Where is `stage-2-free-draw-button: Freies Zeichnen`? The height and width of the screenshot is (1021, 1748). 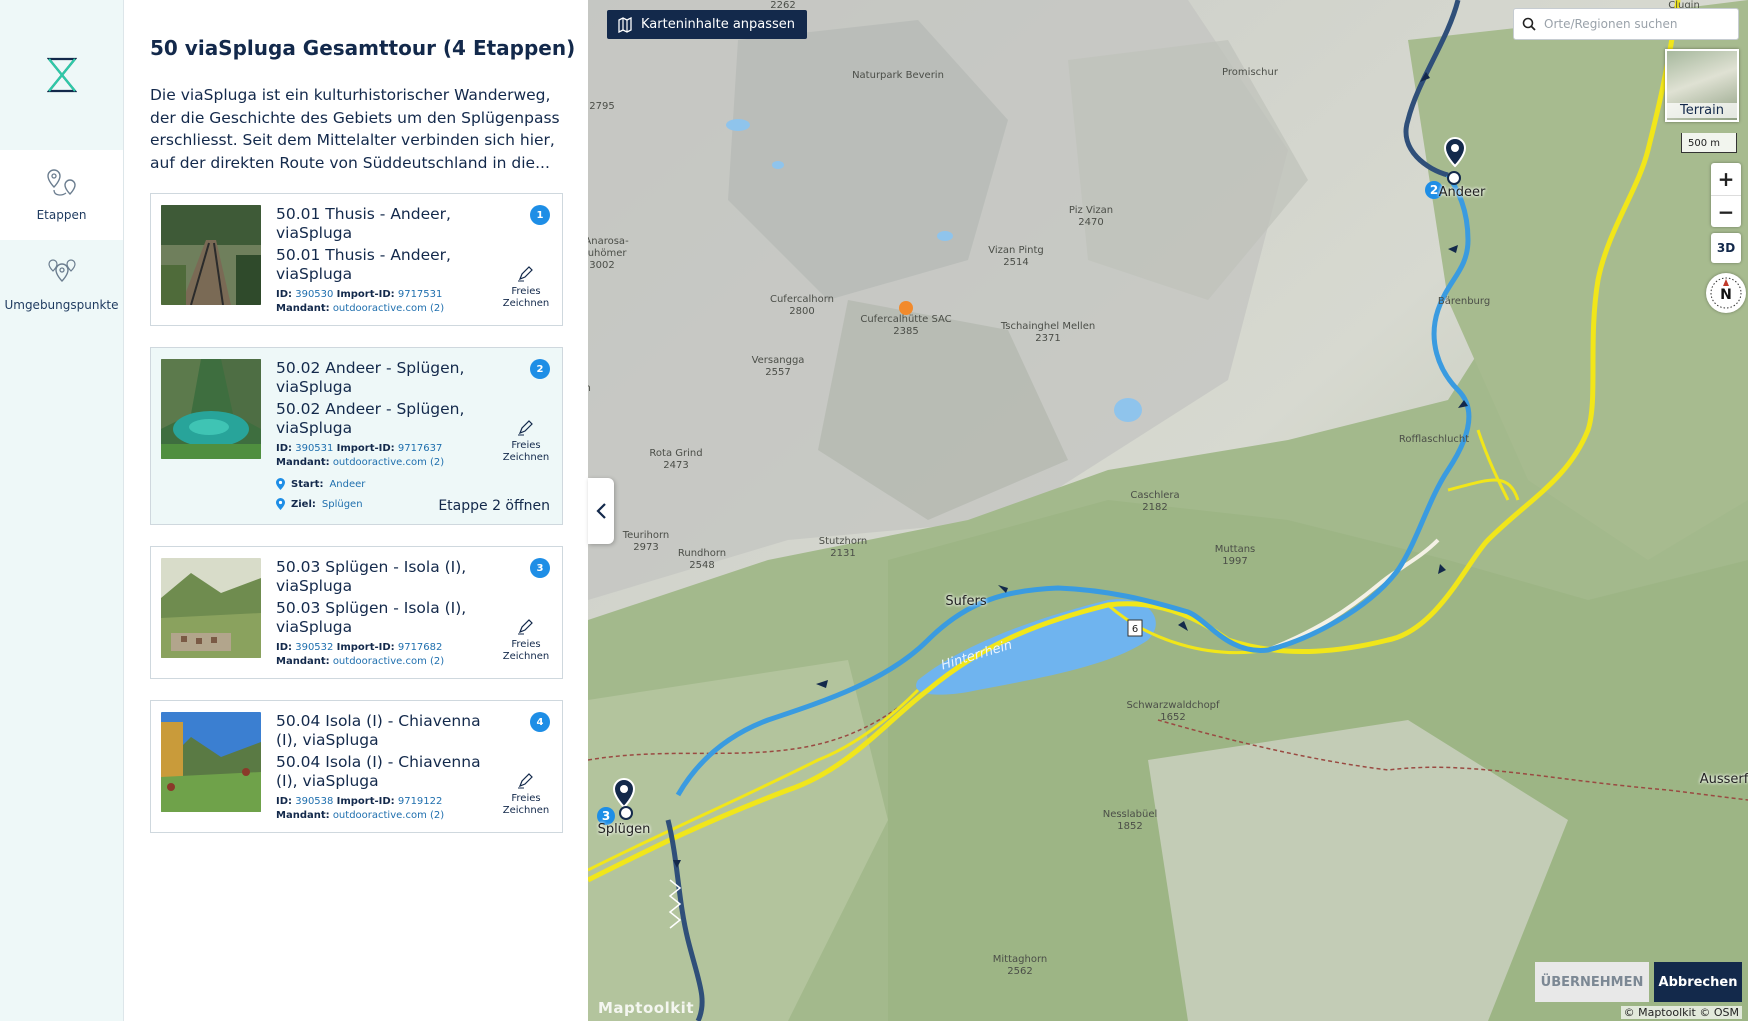
stage-2-free-draw-button: Freies Zeichnen is located at coordinates (526, 441).